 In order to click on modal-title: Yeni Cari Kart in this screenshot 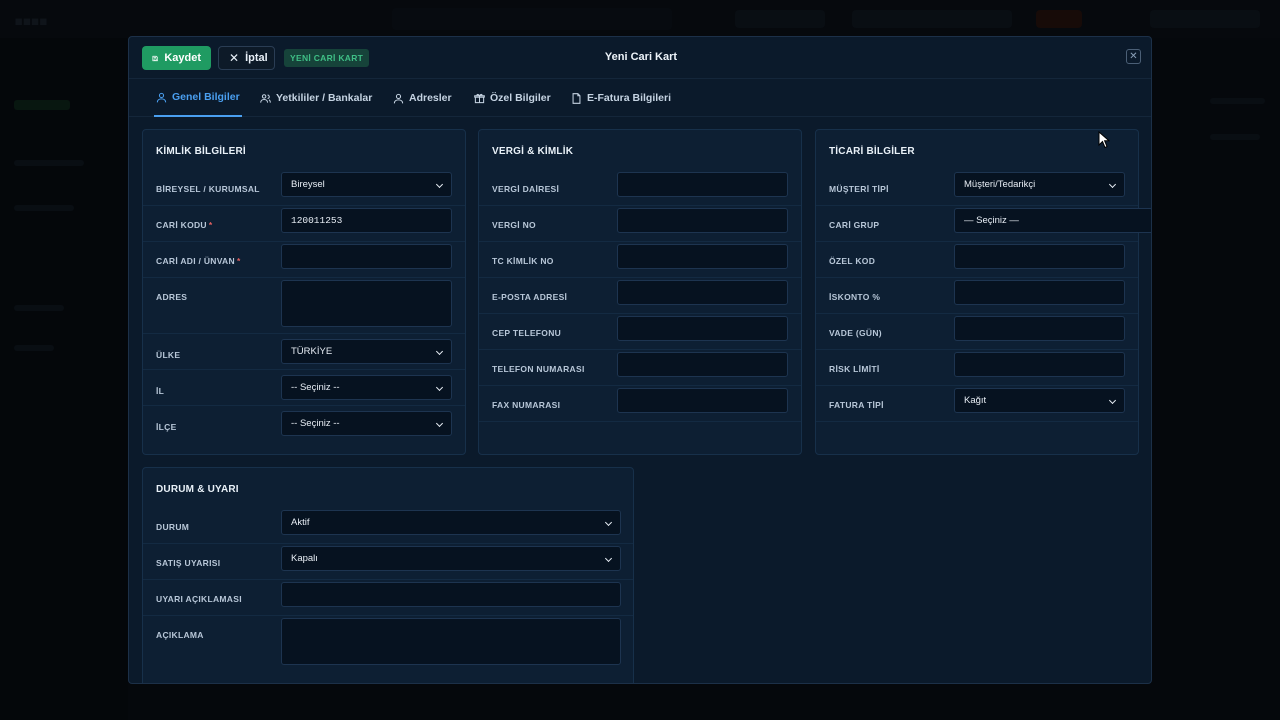, I will do `click(641, 57)`.